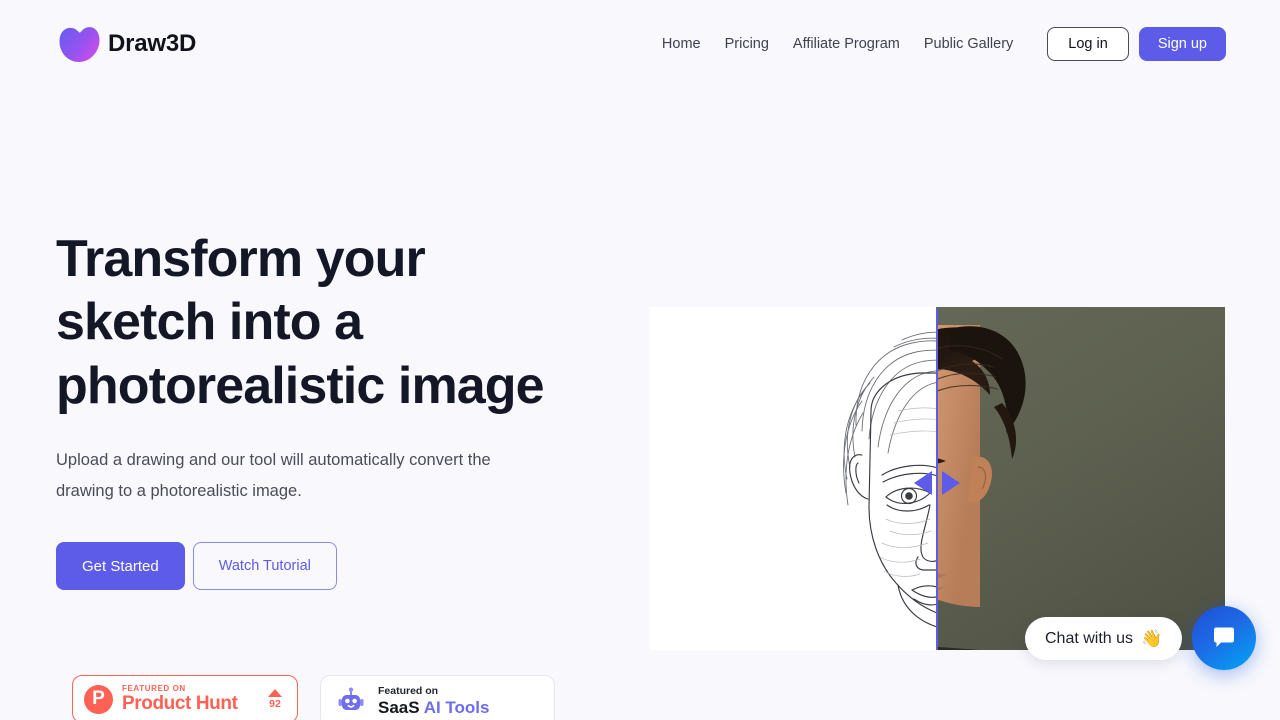  I want to click on product-hunt-votes: 92, so click(277, 699).